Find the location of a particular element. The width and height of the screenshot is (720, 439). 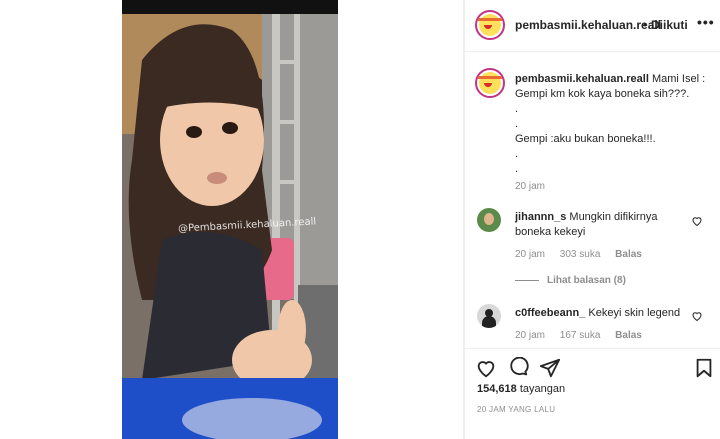

author-username: pembasmii.kehaluan.reall is located at coordinates (588, 25).